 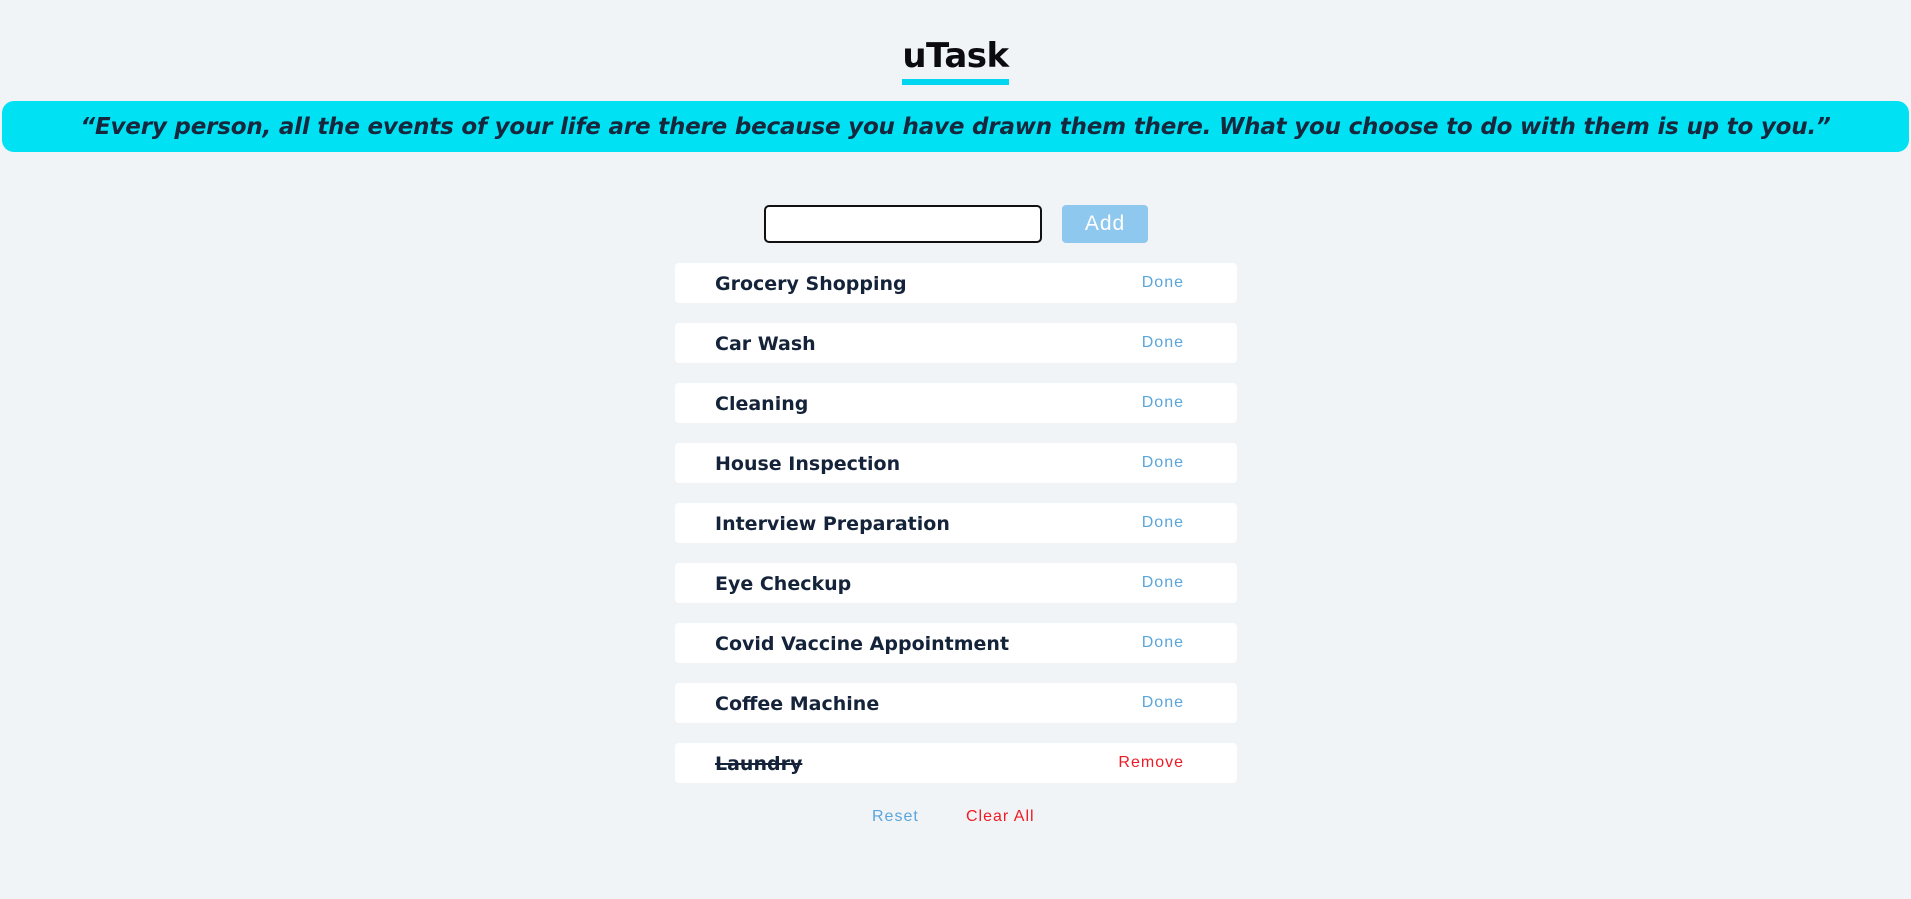 I want to click on task-name: House Inspection, so click(x=808, y=464).